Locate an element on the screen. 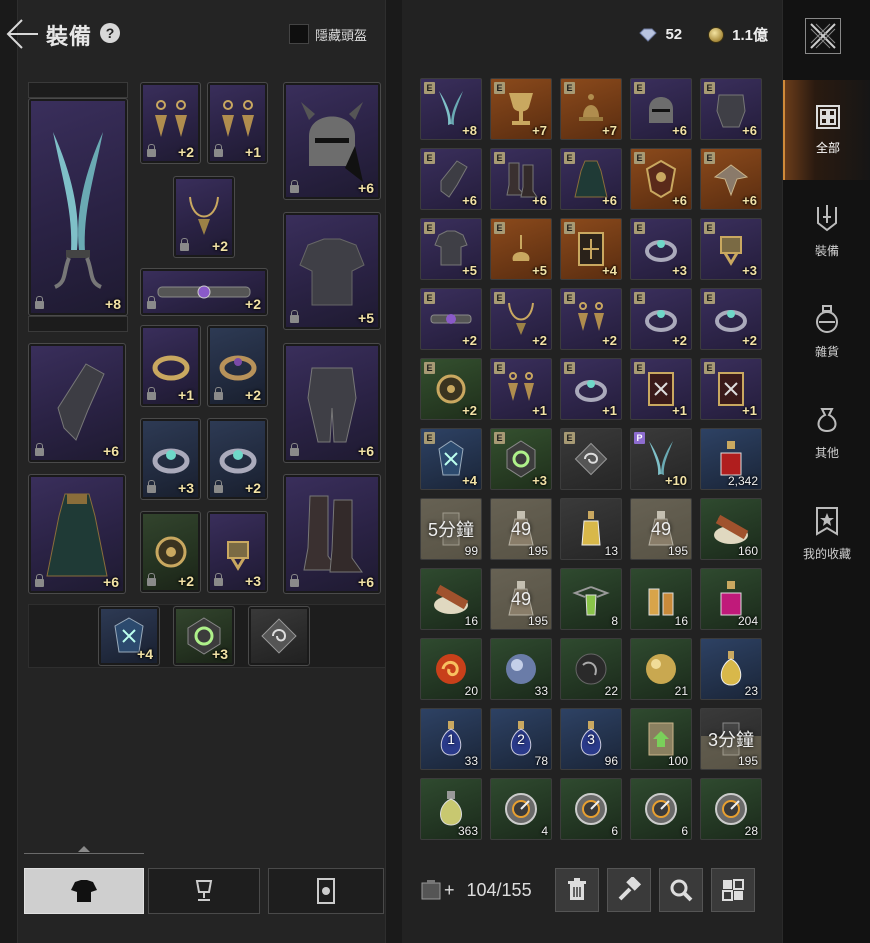  armor-slot: +5 is located at coordinates (332, 271).